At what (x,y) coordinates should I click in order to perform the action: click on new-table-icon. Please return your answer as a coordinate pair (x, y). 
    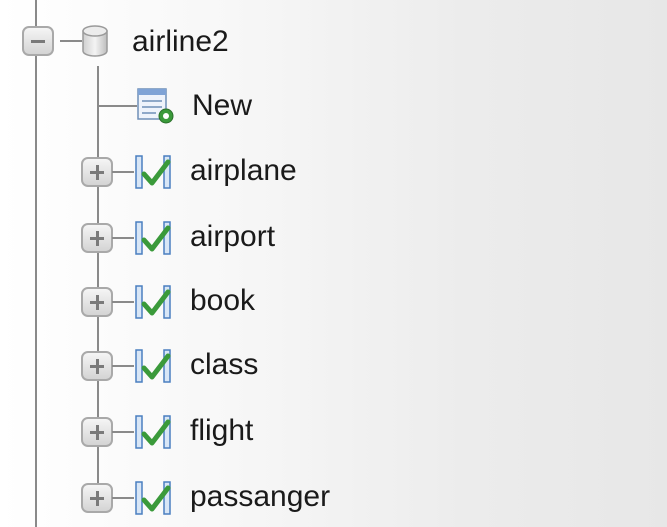
    Looking at the image, I should click on (157, 106).